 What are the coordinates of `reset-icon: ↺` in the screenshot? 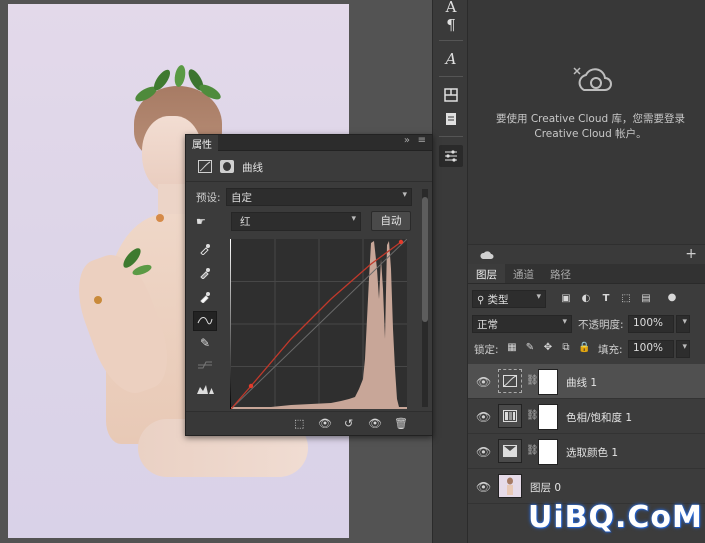 It's located at (348, 423).